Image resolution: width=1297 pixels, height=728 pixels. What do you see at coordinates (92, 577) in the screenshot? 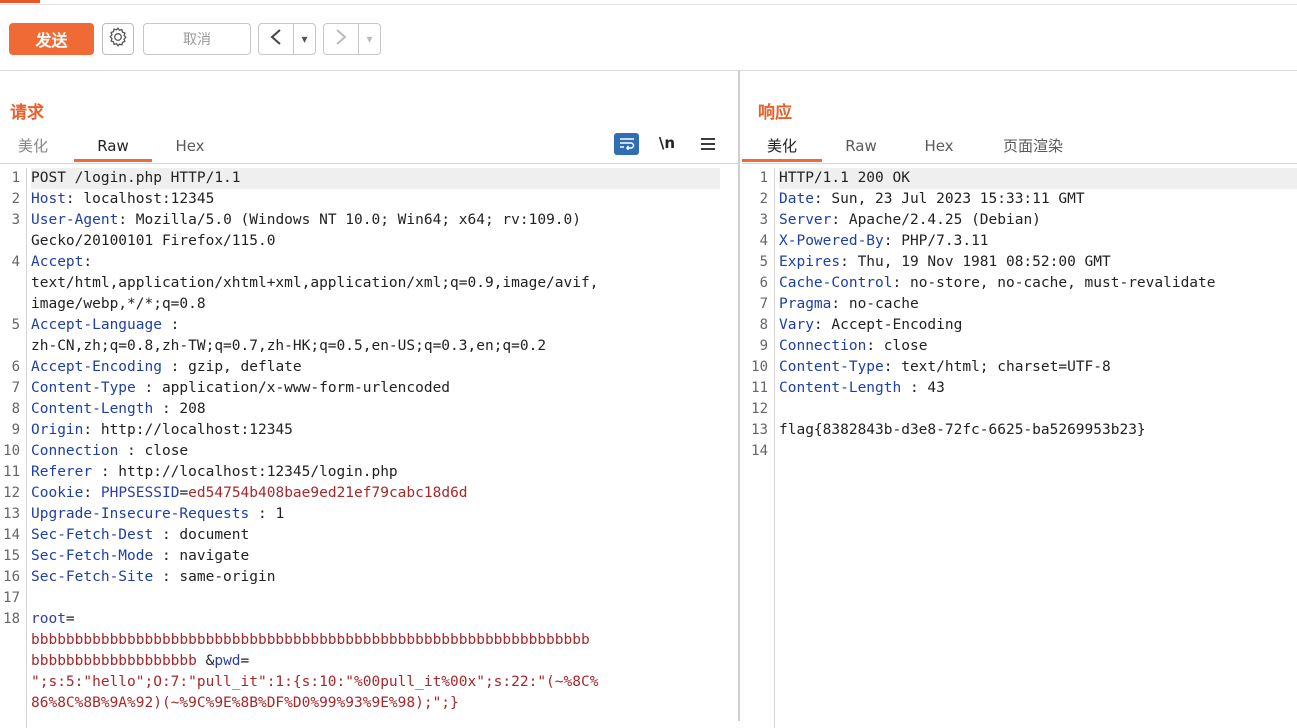
I see `header-key: Sec-Fetch-Site` at bounding box center [92, 577].